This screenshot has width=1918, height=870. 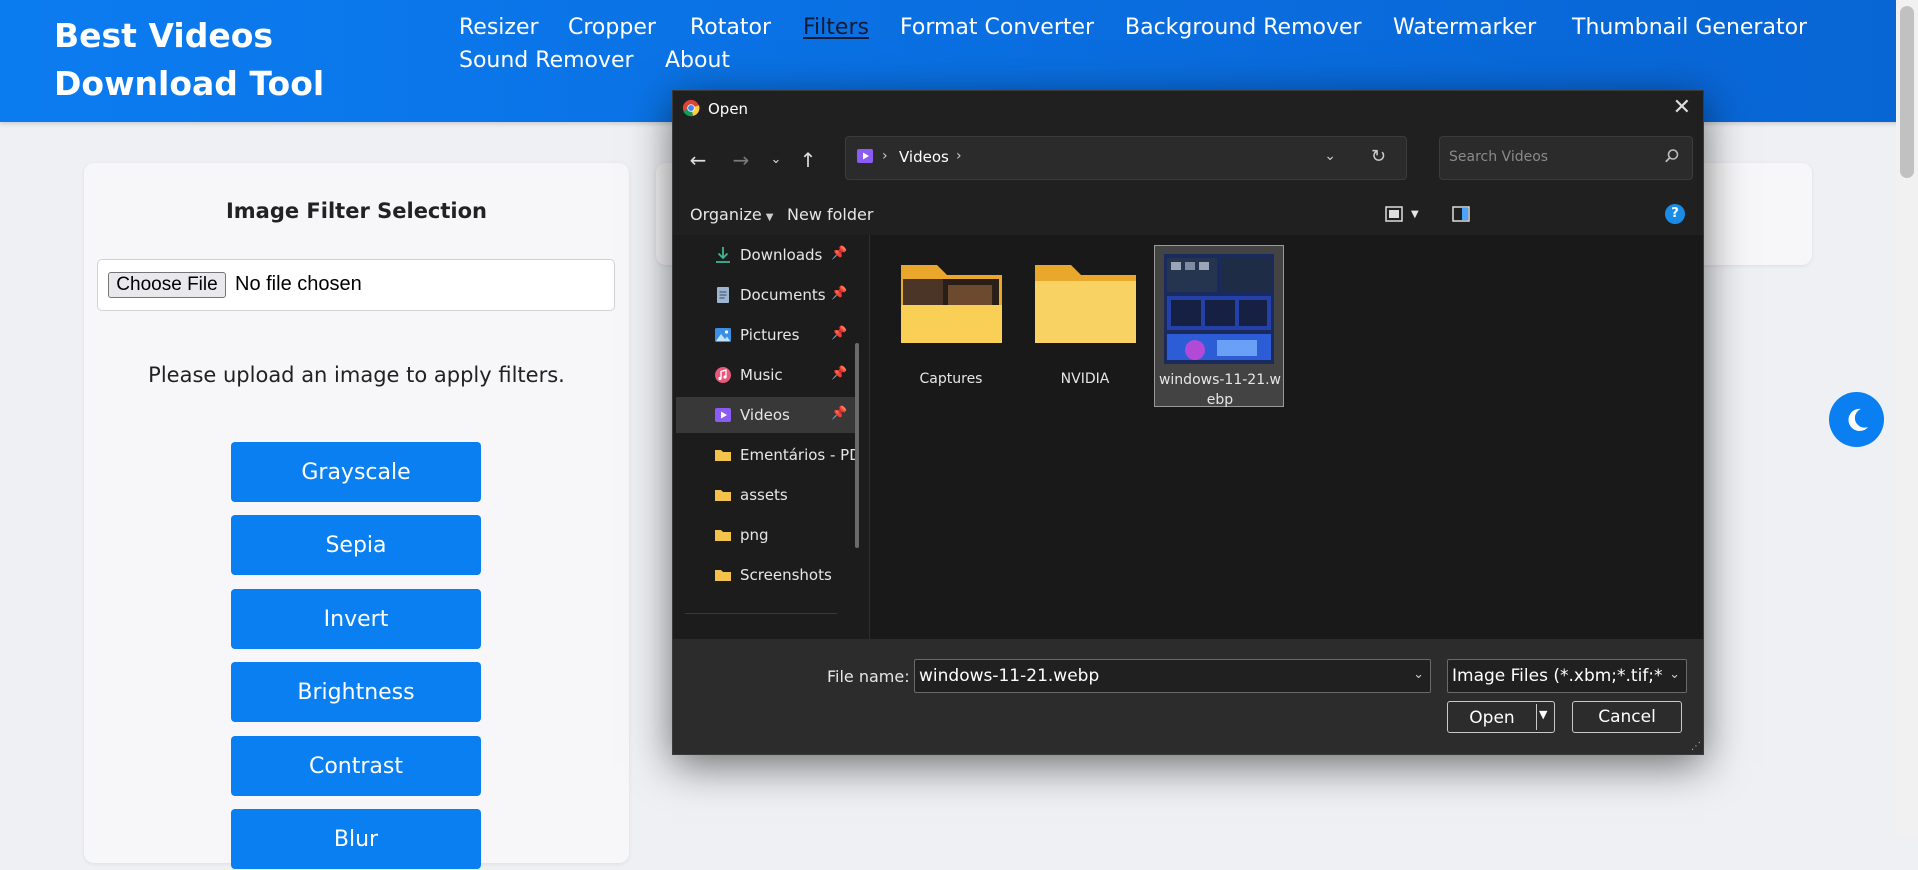 I want to click on search-videos-input: Search Videos, so click(x=1566, y=158).